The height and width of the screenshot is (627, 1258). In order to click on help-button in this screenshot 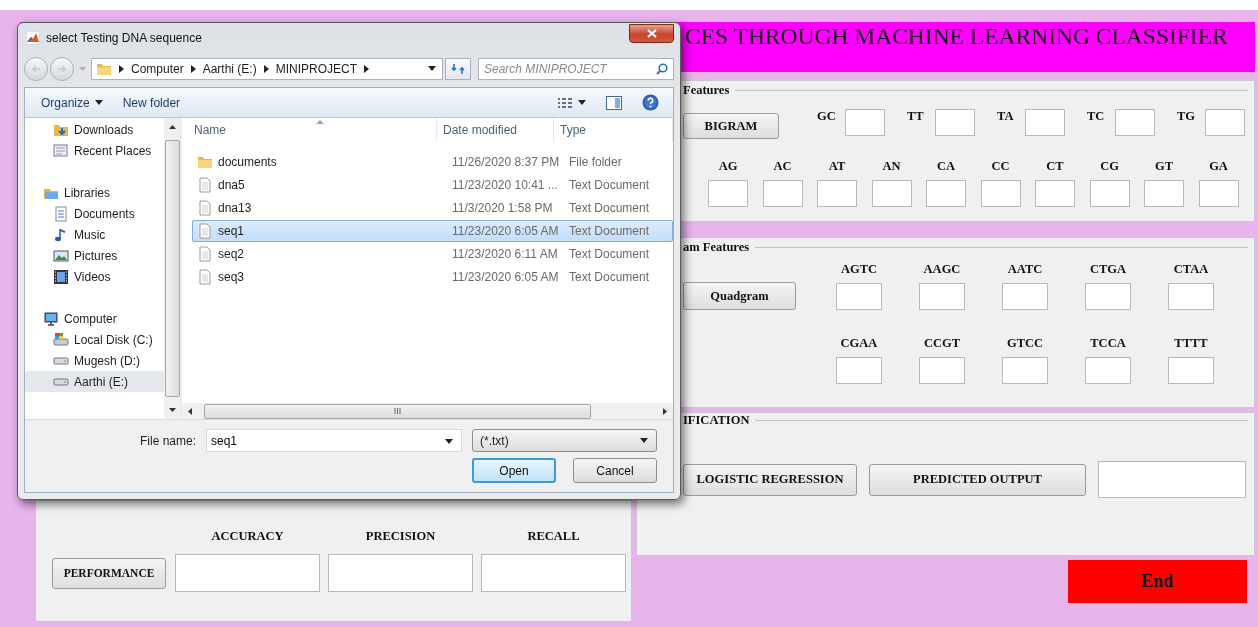, I will do `click(650, 102)`.